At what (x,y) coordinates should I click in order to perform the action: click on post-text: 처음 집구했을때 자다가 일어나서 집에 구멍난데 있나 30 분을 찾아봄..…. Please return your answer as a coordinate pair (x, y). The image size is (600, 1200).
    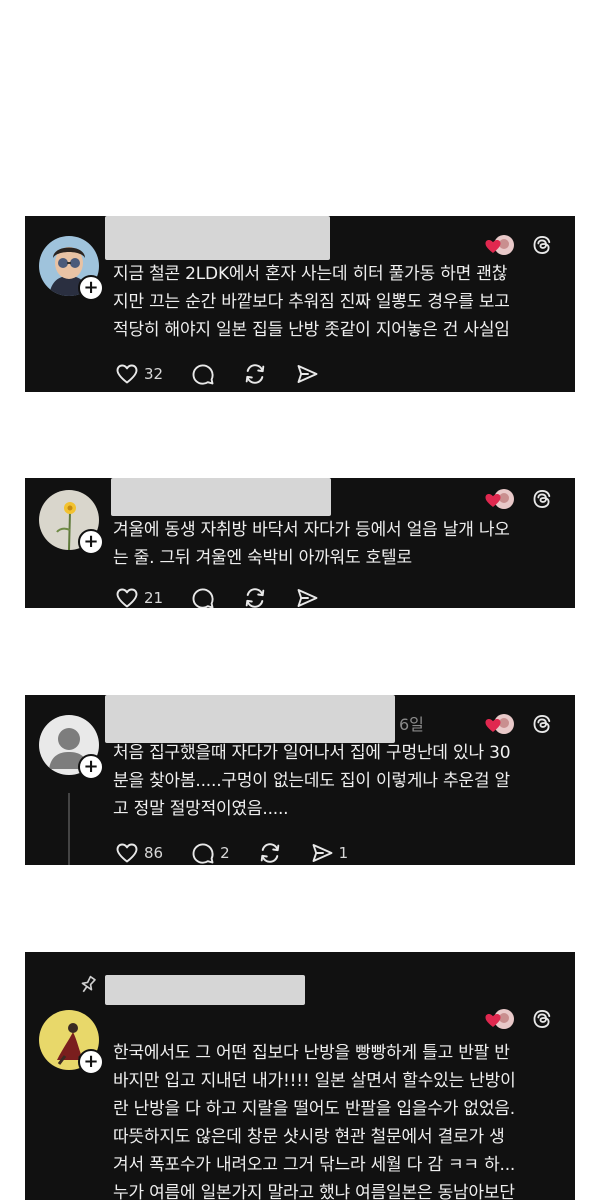
    Looking at the image, I should click on (312, 781).